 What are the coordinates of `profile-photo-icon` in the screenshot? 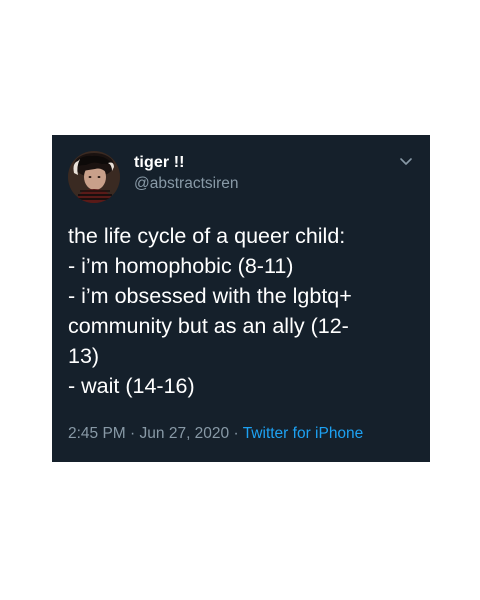 It's located at (94, 177).